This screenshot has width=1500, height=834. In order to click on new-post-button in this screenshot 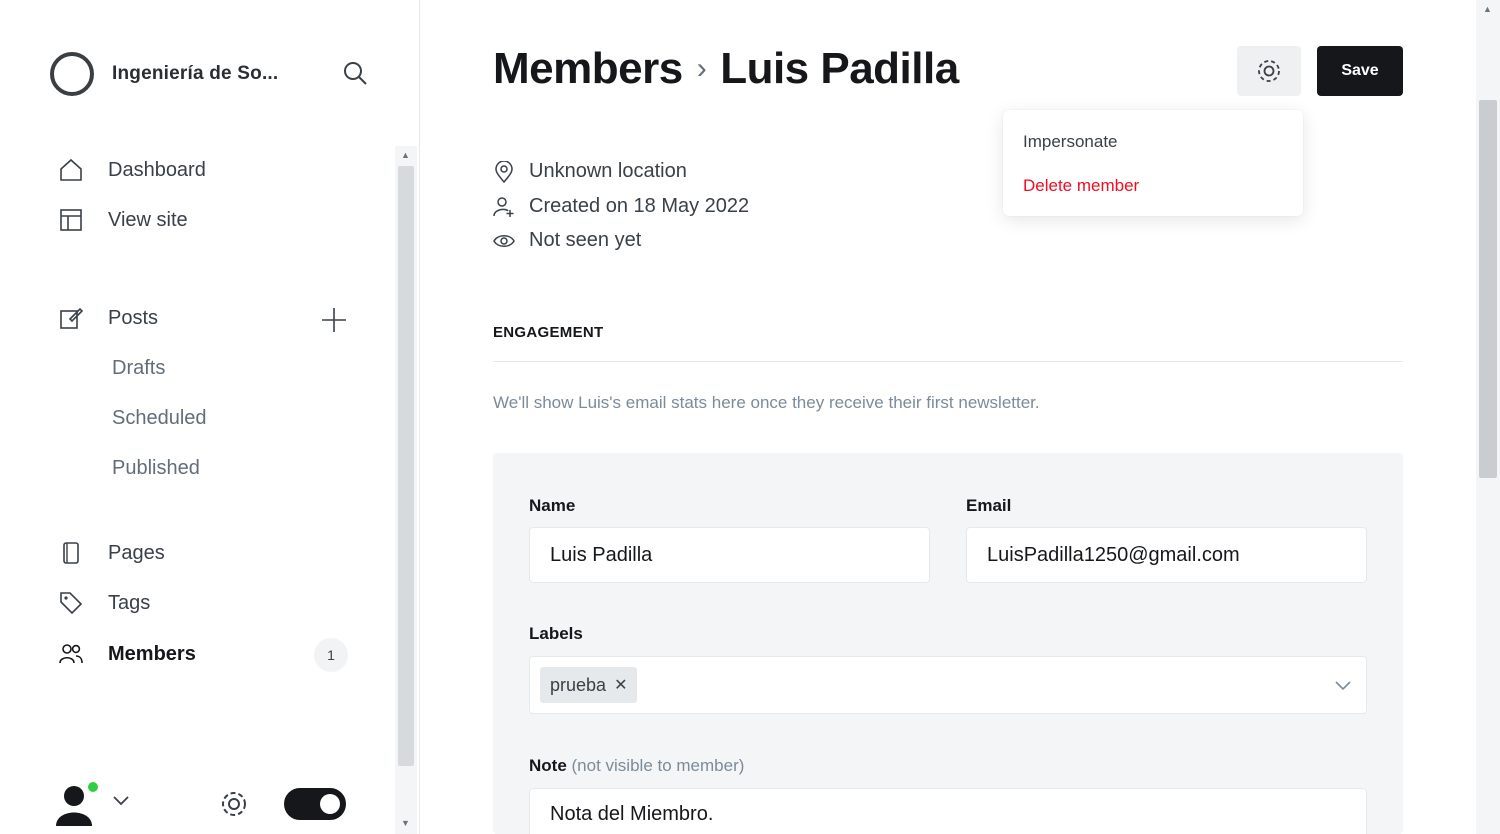, I will do `click(334, 320)`.